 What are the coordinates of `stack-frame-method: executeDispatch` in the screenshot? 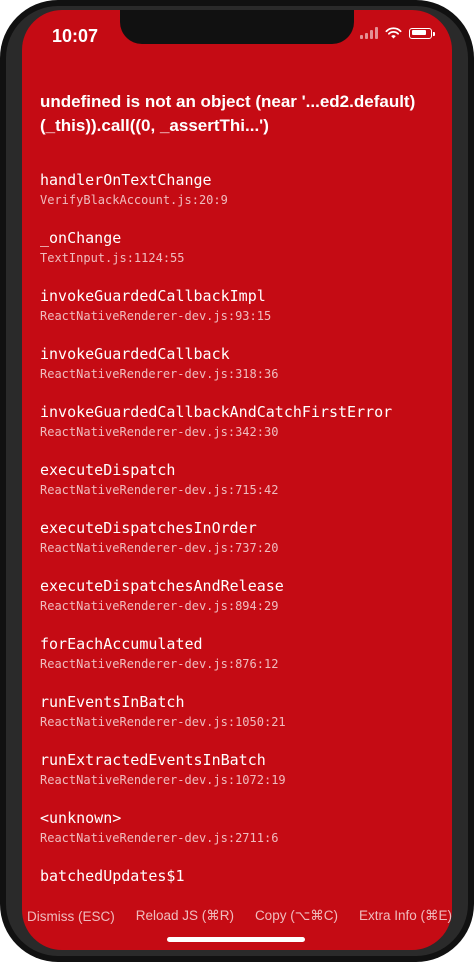 It's located at (108, 470).